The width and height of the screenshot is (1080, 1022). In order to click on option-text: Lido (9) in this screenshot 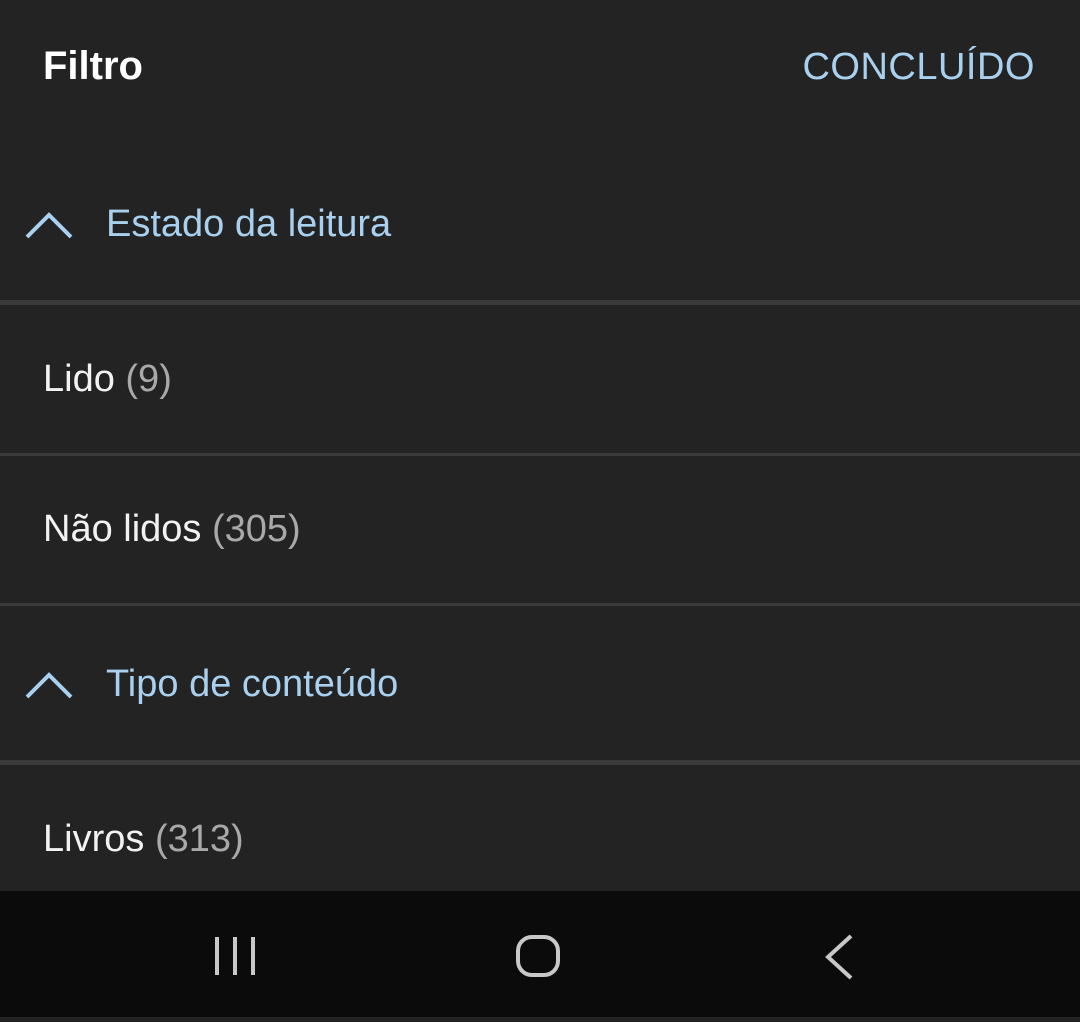, I will do `click(107, 379)`.